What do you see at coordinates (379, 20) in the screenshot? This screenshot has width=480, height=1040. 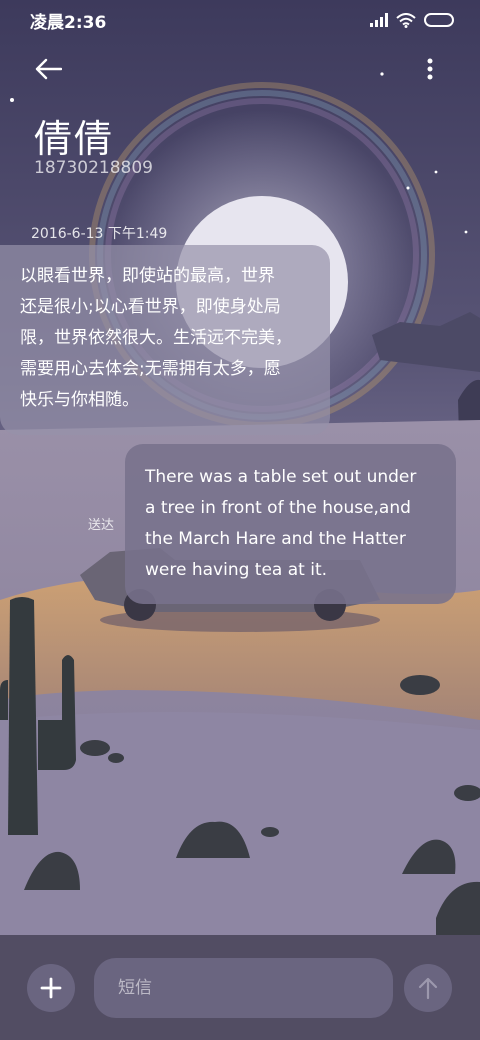 I see `signal-icon` at bounding box center [379, 20].